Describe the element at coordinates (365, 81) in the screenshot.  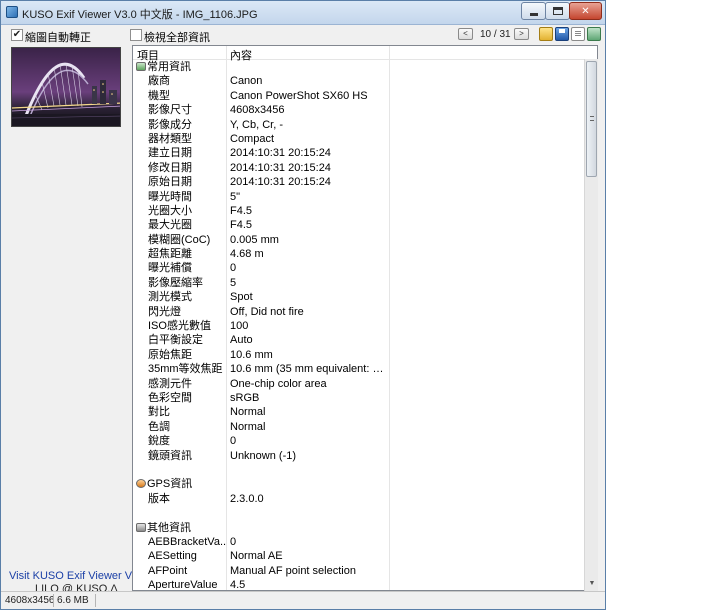
I see `table-row: 廠商 Canon` at that location.